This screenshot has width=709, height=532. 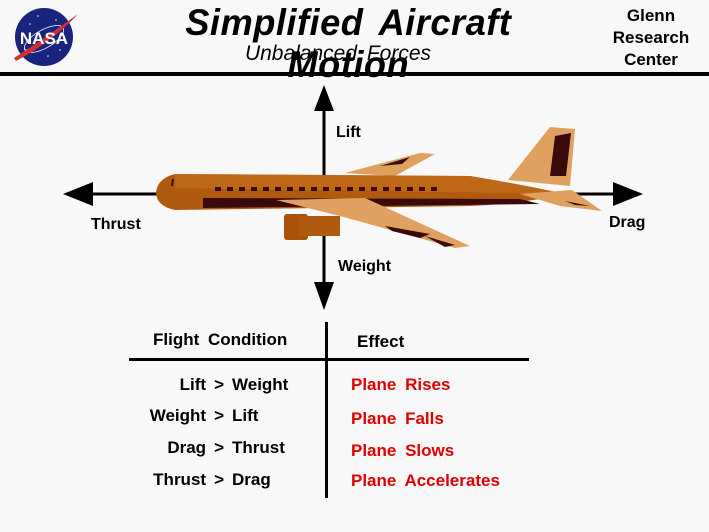 I want to click on header-flight-condition: Flight Condition, so click(x=220, y=339).